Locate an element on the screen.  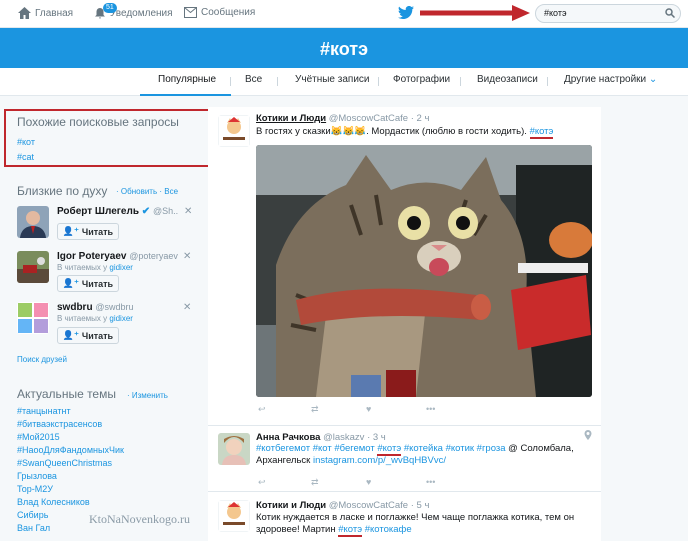
refresh-link: Обновить is located at coordinates (139, 191).